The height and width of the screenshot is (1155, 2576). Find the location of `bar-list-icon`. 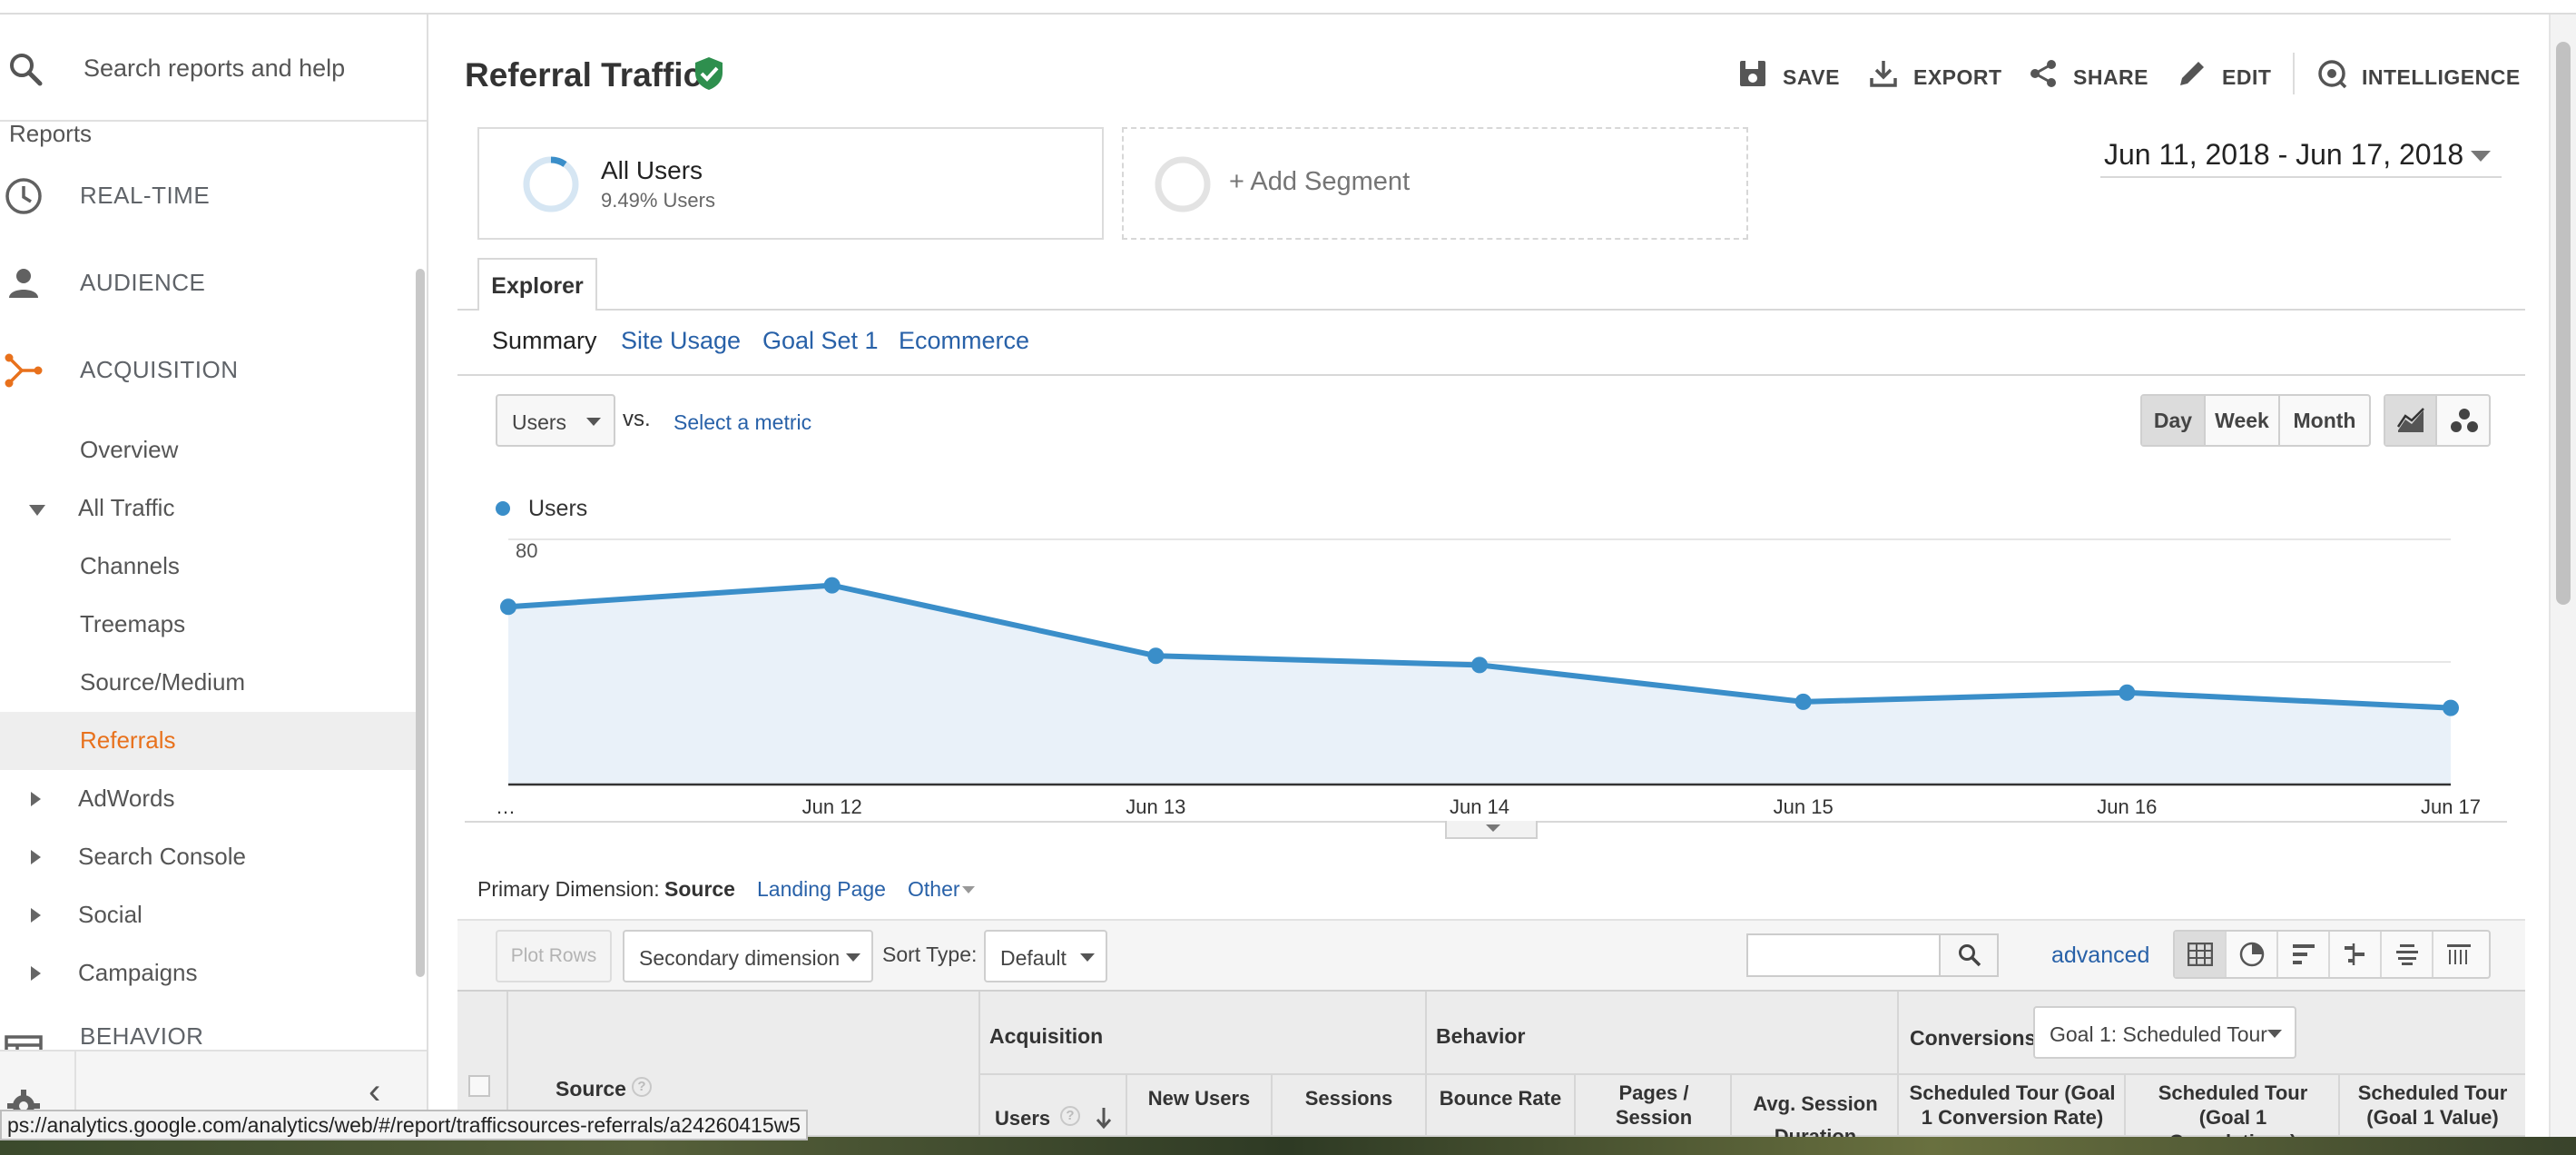

bar-list-icon is located at coordinates (2304, 954).